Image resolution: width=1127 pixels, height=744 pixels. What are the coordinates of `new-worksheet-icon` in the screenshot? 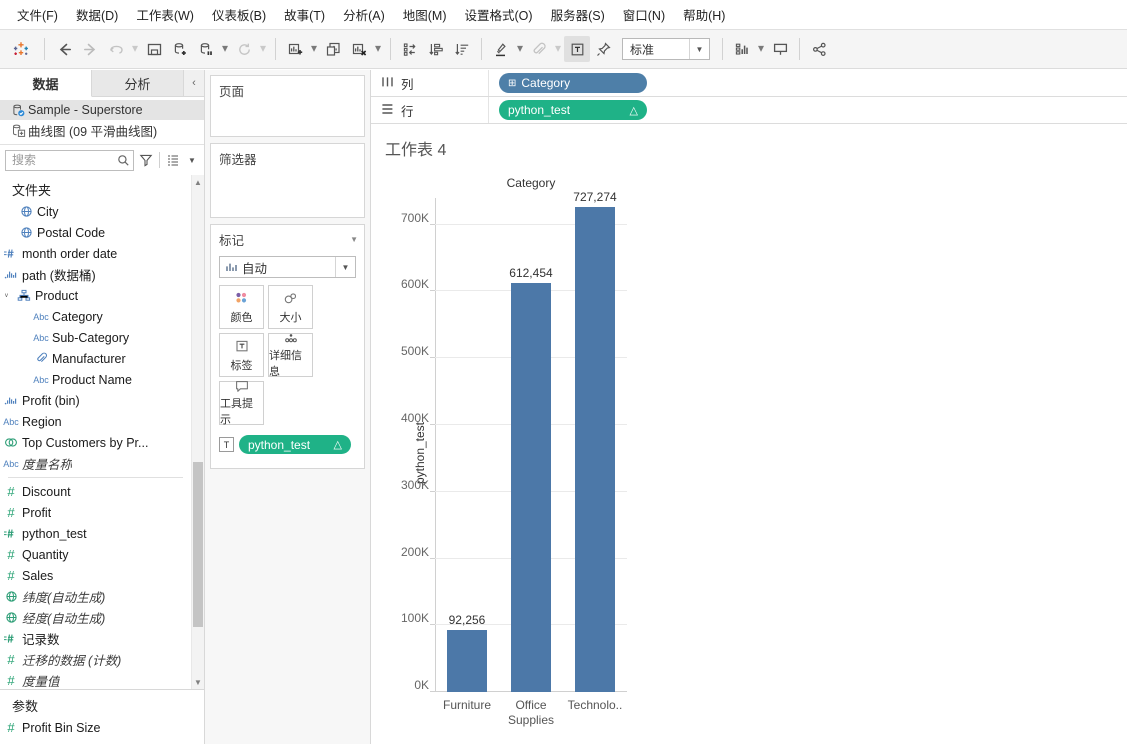 It's located at (295, 49).